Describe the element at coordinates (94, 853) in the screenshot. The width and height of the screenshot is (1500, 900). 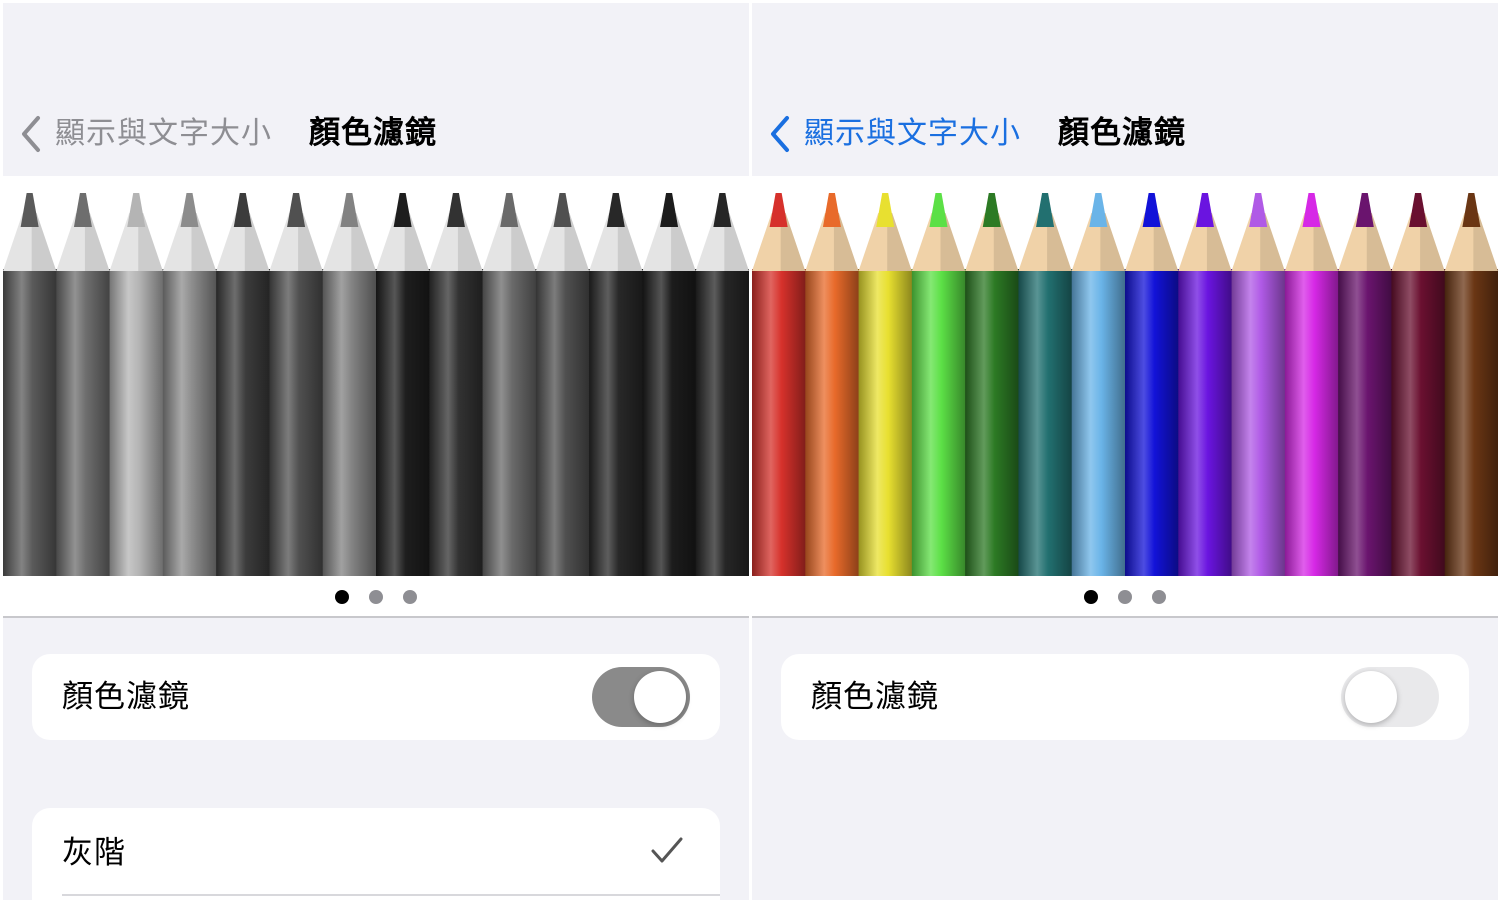
I see `grayscale-option-label: 灰階` at that location.